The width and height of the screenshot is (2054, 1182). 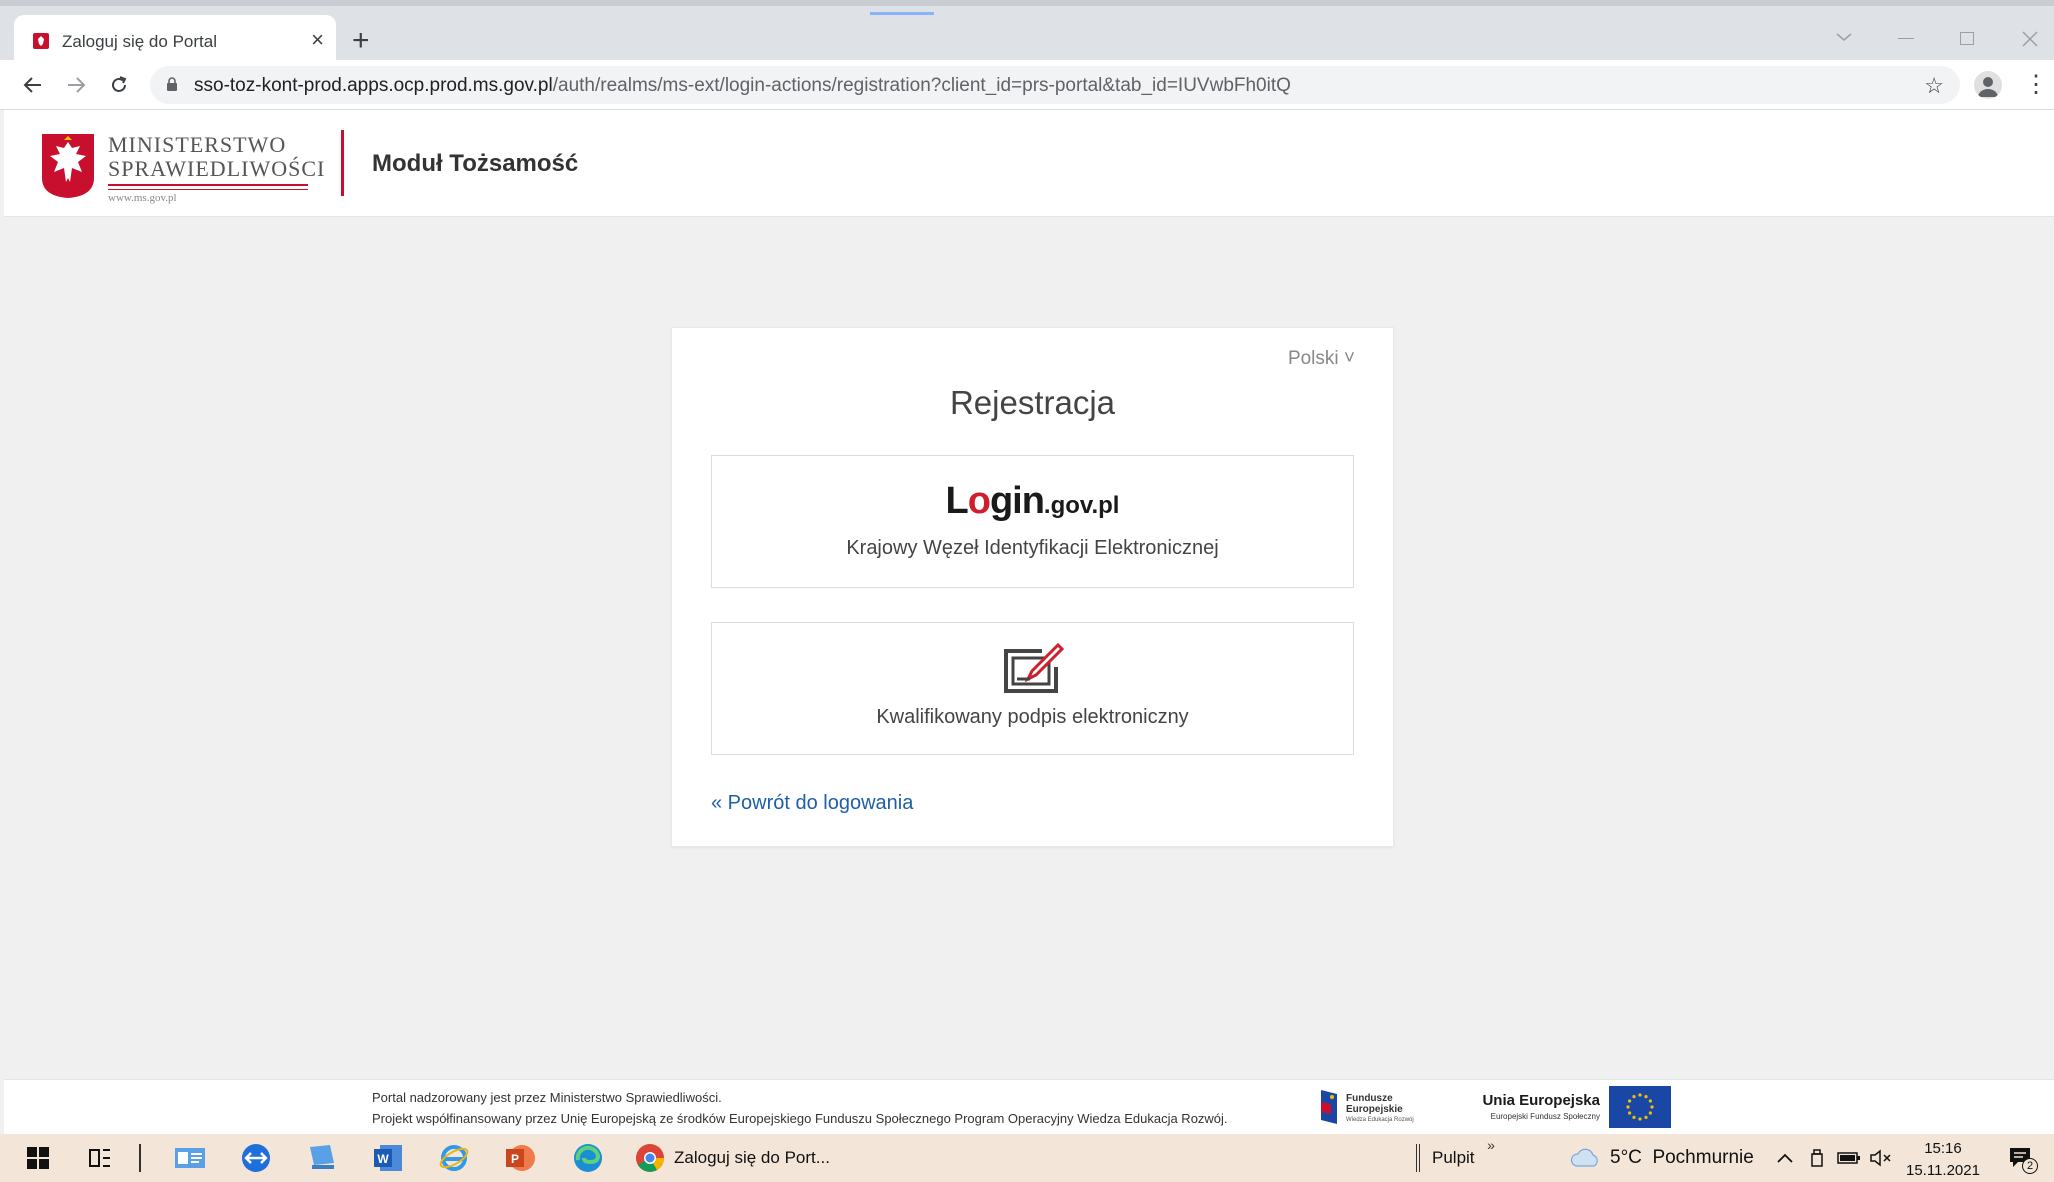 I want to click on usb-device-icon, so click(x=1817, y=1158).